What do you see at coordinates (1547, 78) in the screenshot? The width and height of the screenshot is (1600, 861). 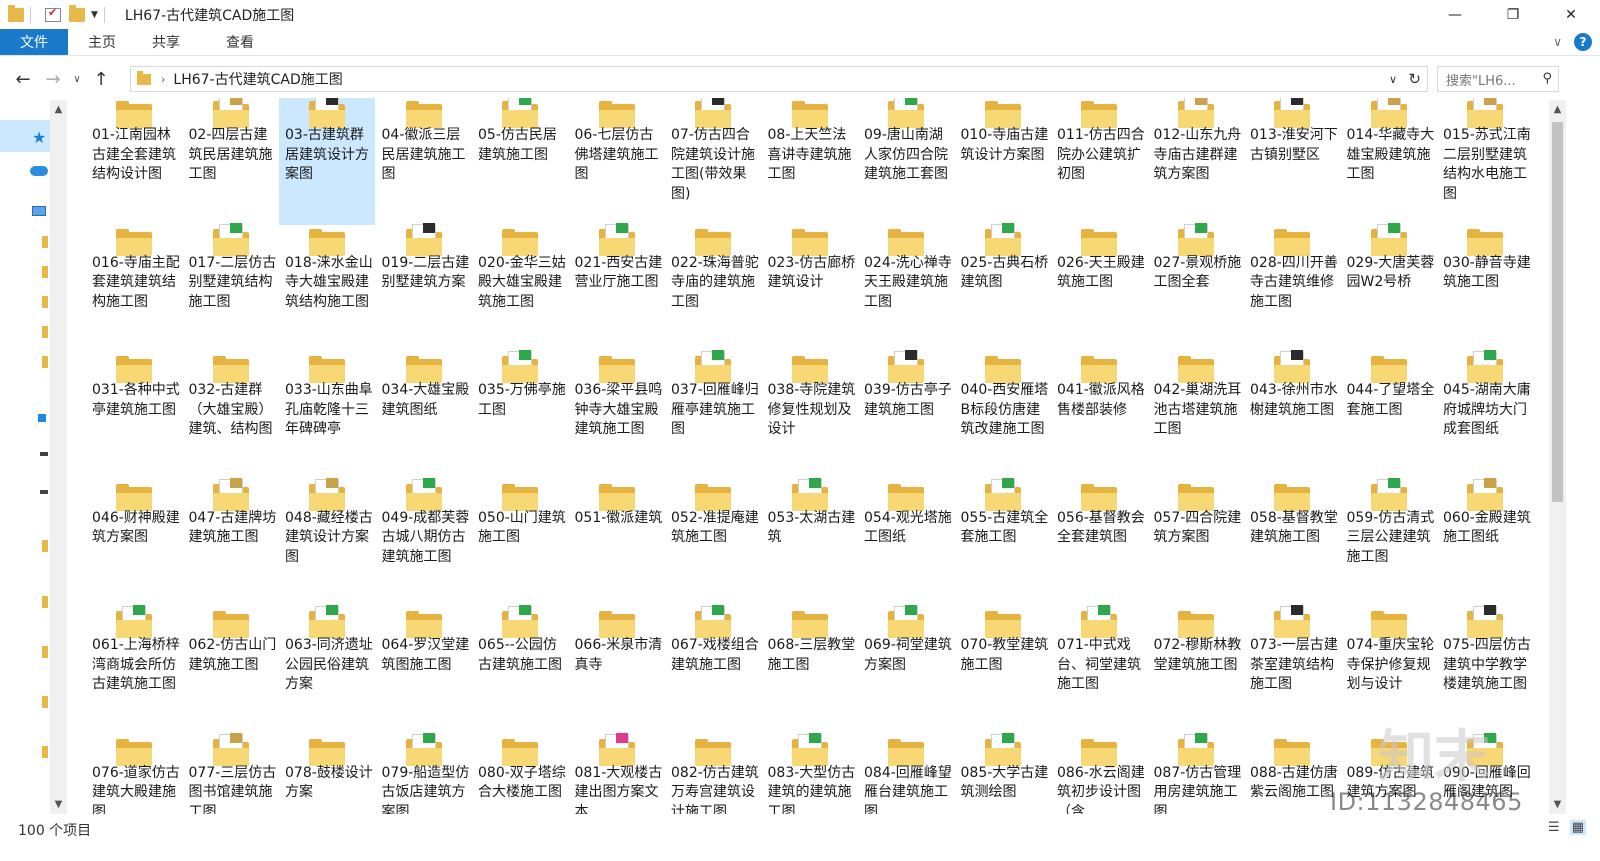 I see `search-icon: ⚲` at bounding box center [1547, 78].